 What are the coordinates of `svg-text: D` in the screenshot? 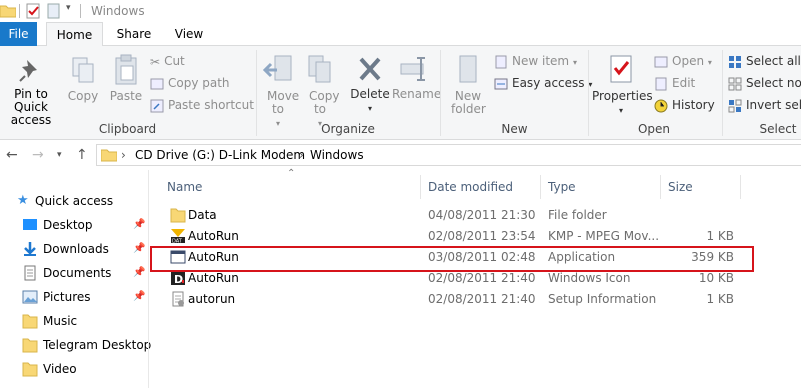 It's located at (178, 279).